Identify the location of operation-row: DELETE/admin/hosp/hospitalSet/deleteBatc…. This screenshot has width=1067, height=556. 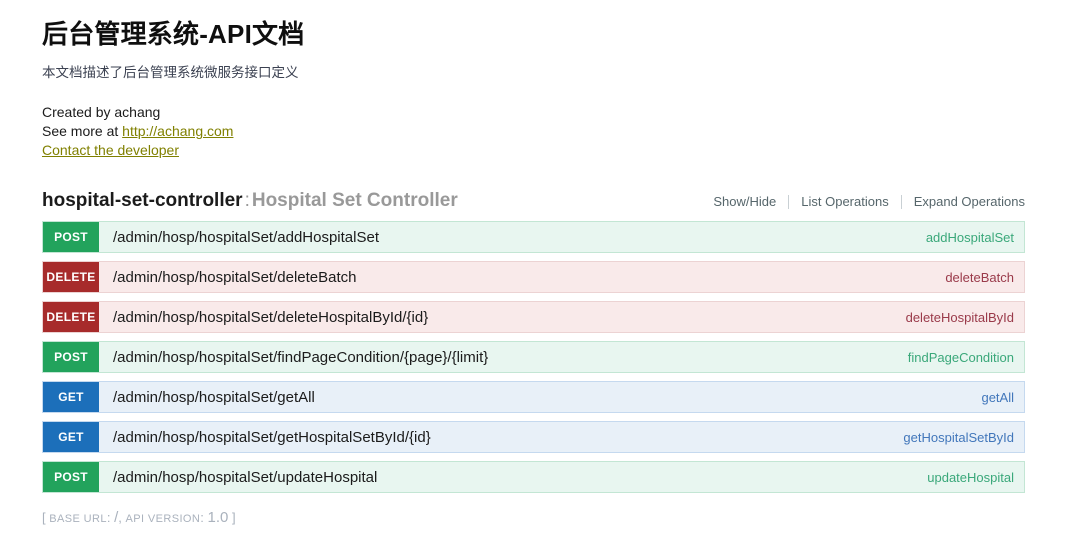
(533, 277).